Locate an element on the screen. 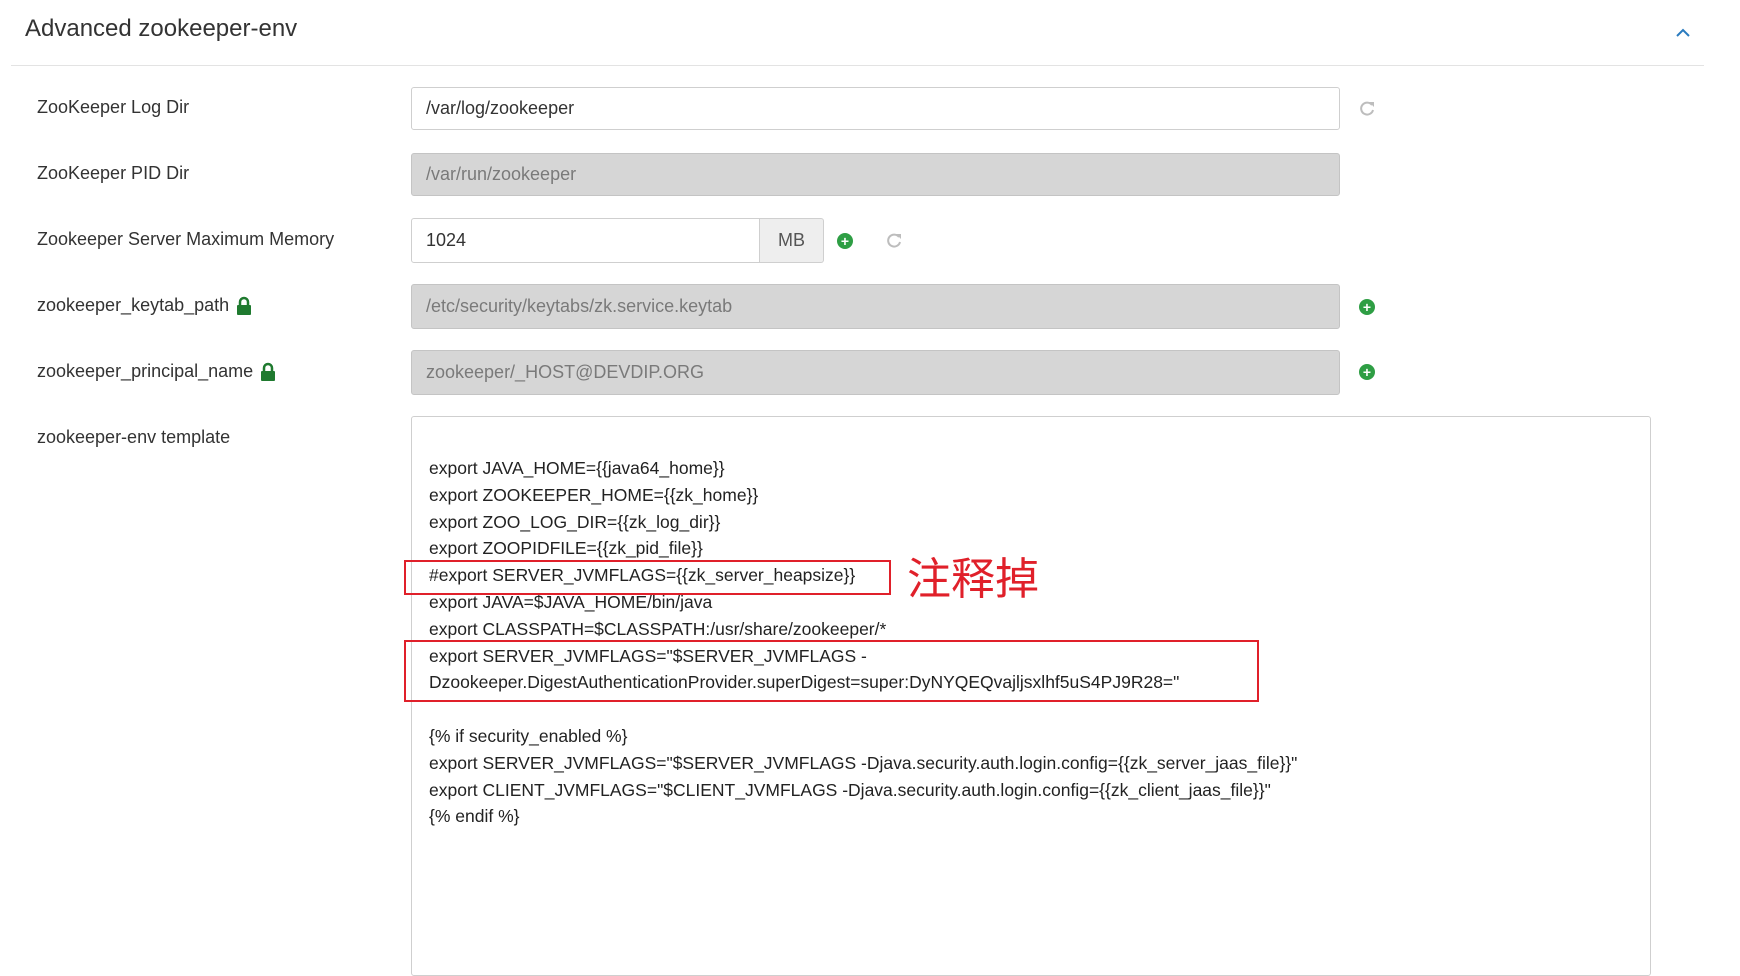 Image resolution: width=1740 pixels, height=976 pixels. principal-name-label: zookeeper_principal_name is located at coordinates (157, 371).